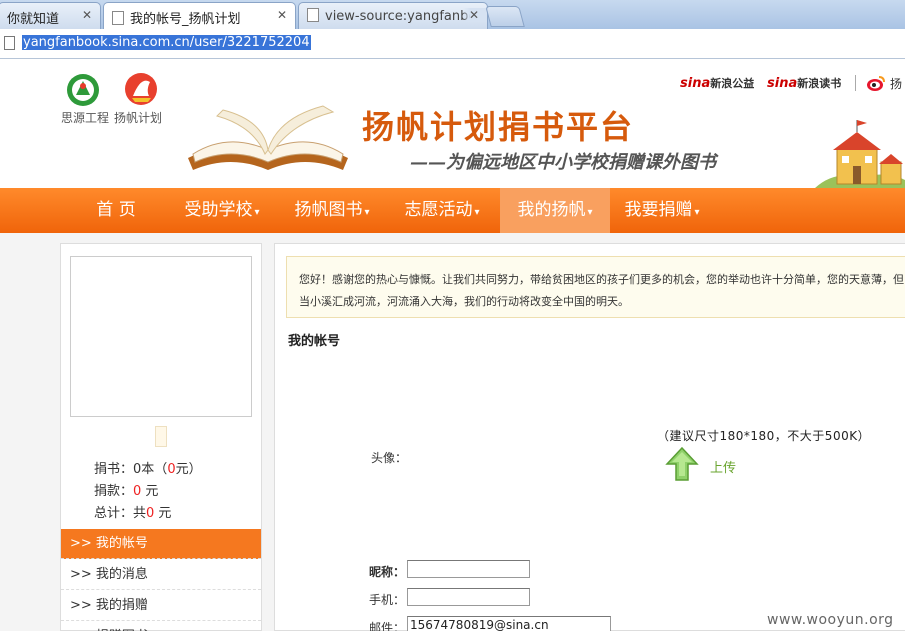 This screenshot has height=631, width=905. Describe the element at coordinates (161, 336) in the screenshot. I see `avatar` at that location.